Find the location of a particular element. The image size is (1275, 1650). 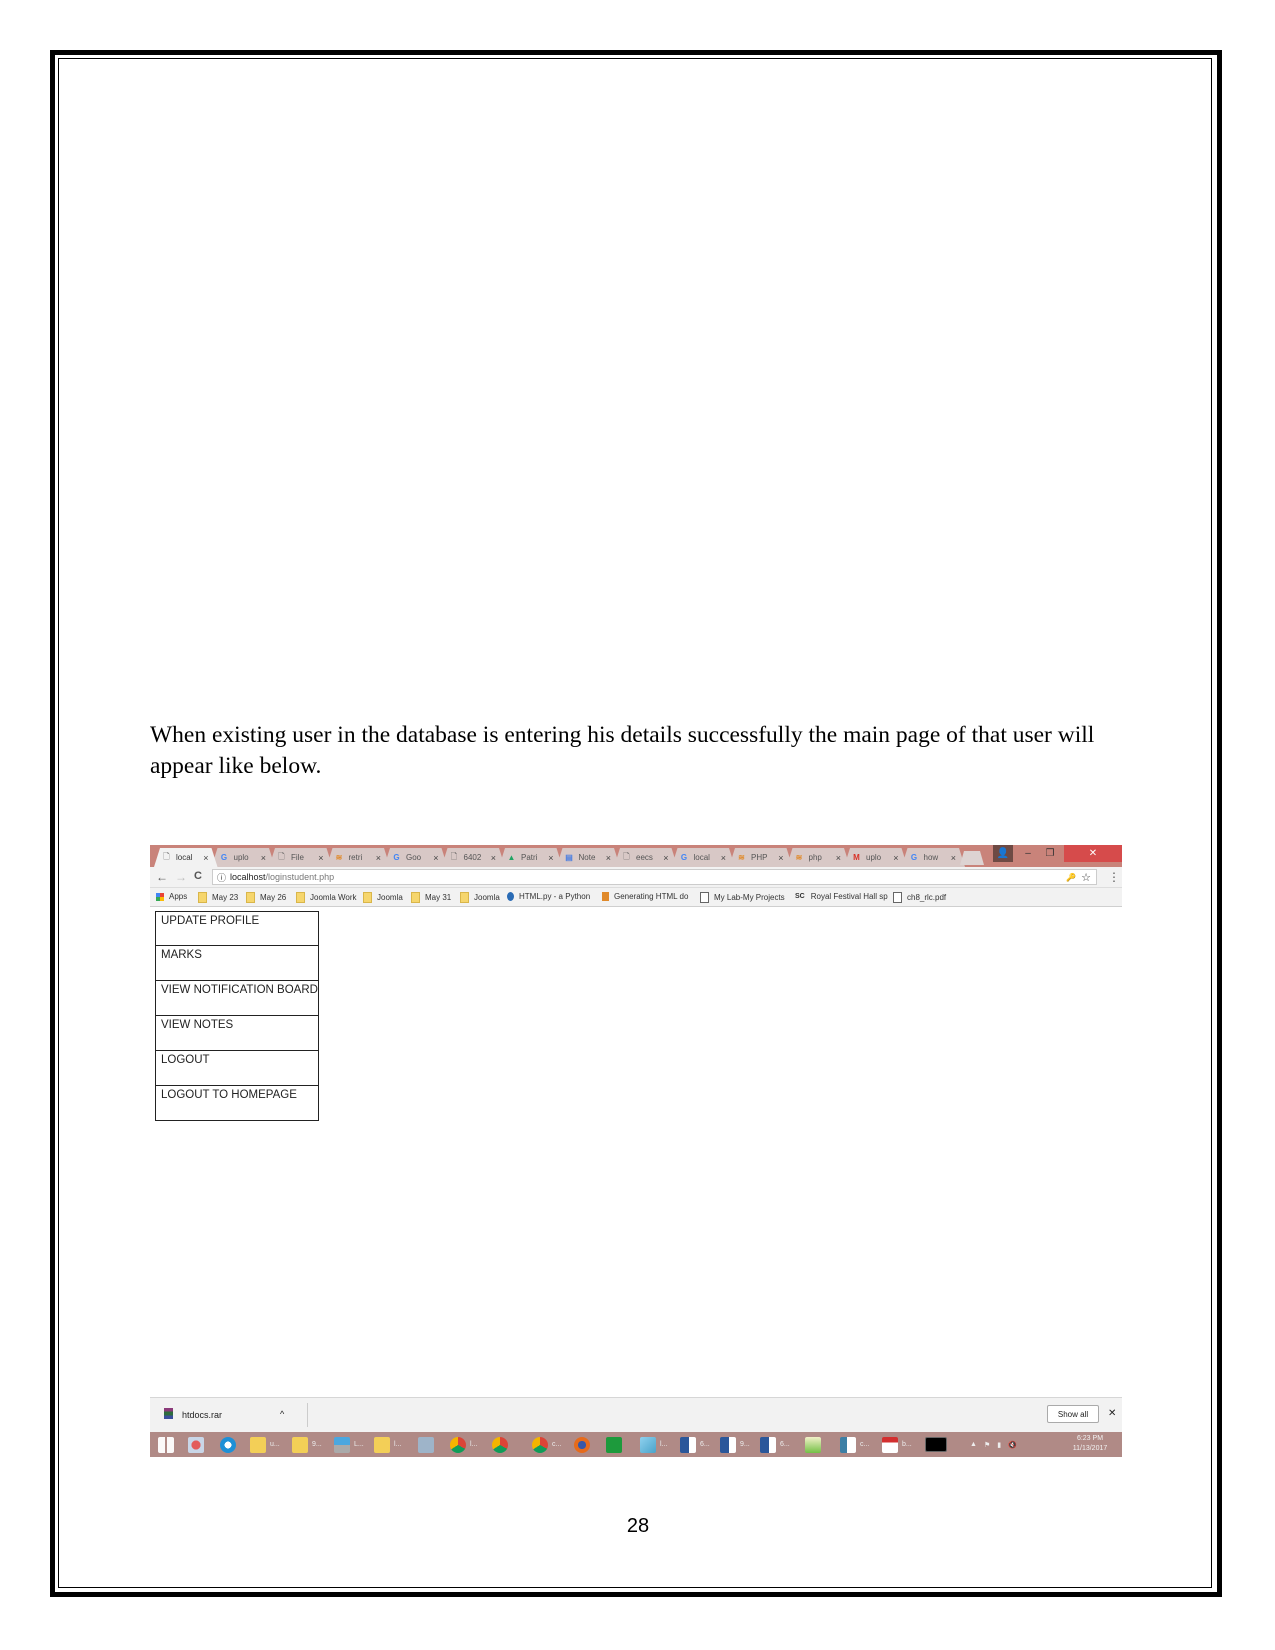

user-profile-icon: 👤 is located at coordinates (1003, 853).